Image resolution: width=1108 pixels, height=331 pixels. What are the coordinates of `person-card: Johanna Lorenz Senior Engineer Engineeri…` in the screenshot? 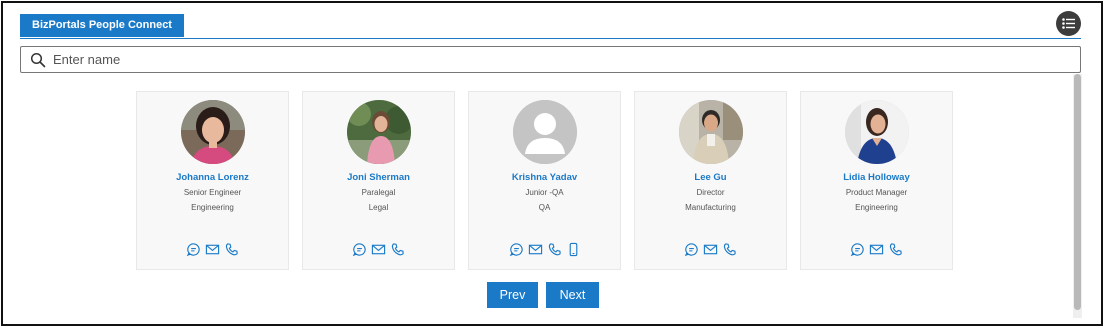 It's located at (212, 180).